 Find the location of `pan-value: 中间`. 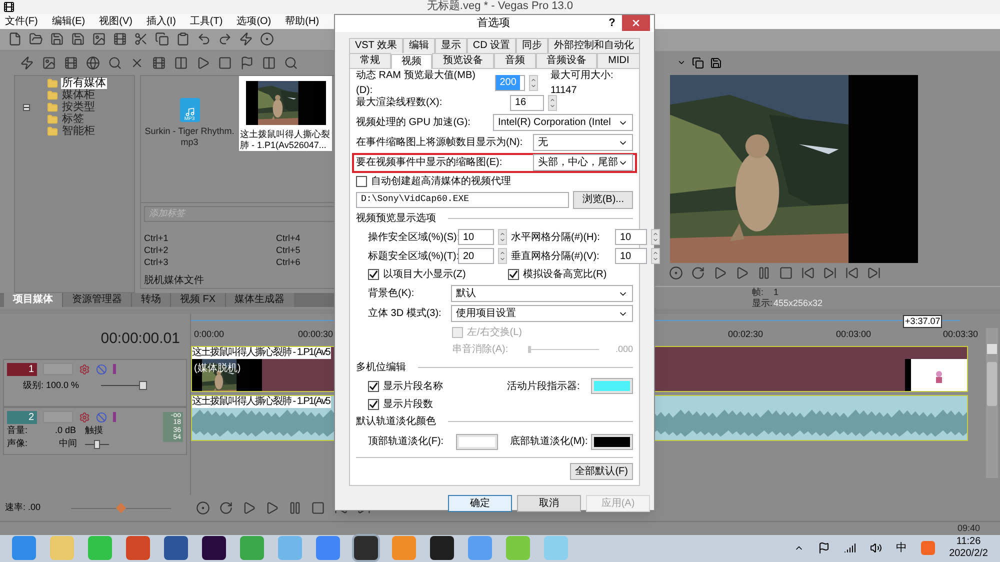

pan-value: 中间 is located at coordinates (68, 443).